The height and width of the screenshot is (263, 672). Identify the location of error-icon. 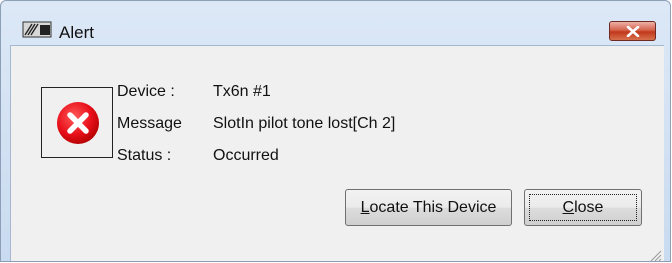
(78, 123).